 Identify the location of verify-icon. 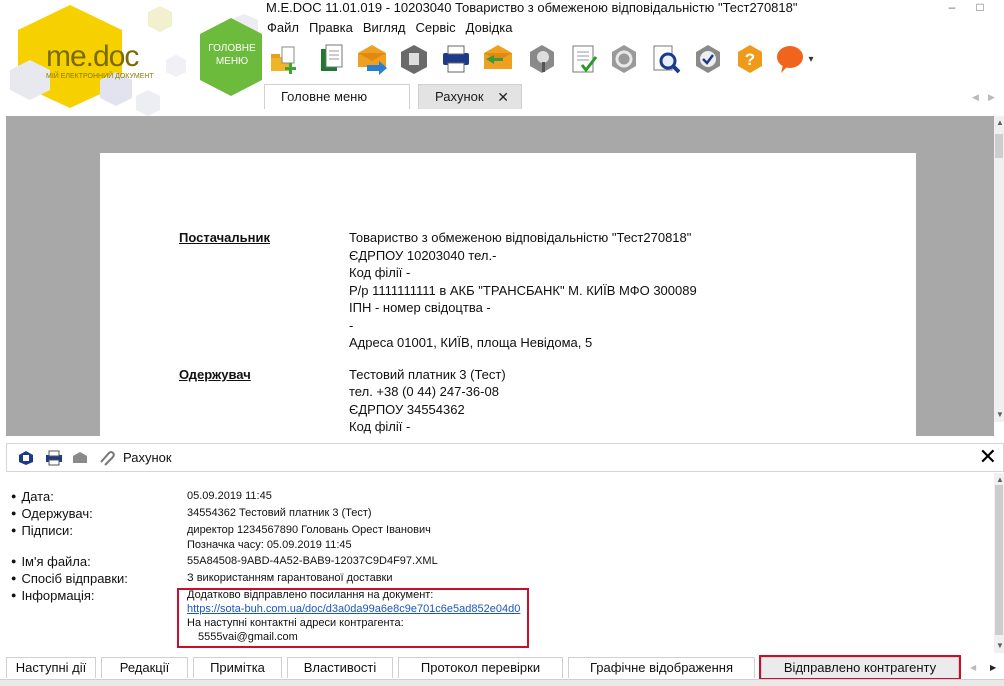
(708, 59).